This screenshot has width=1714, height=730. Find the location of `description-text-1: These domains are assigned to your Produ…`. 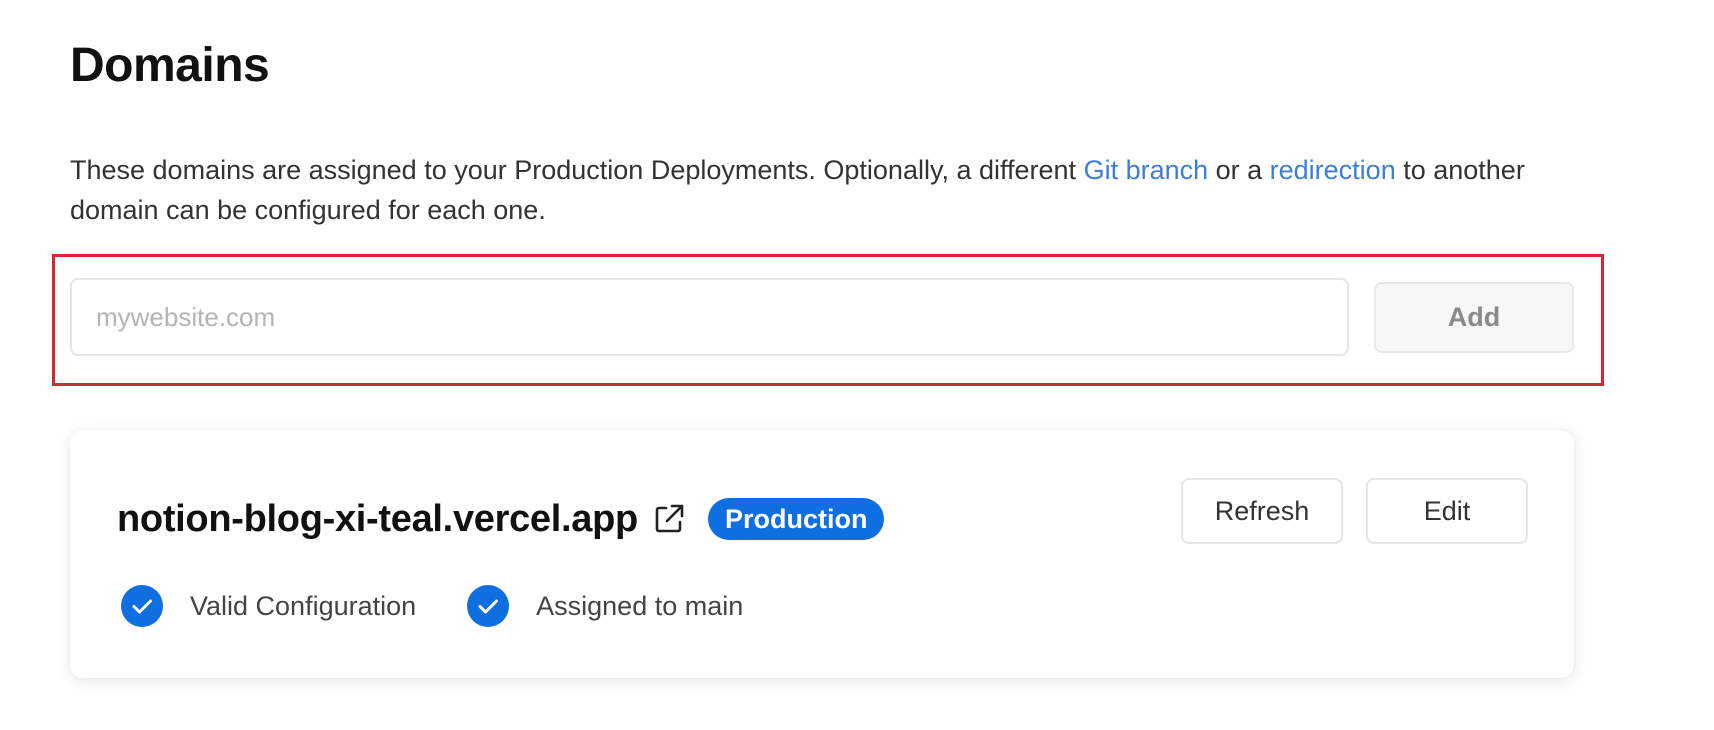

description-text-1: These domains are assigned to your Produ… is located at coordinates (577, 170).